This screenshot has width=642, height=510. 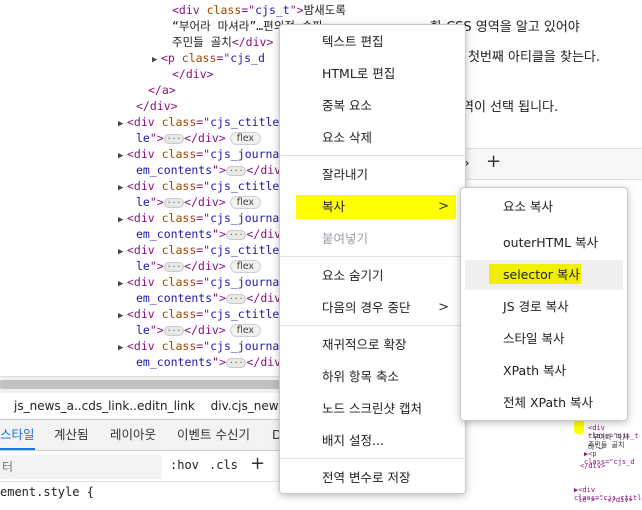 What do you see at coordinates (17, 435) in the screenshot?
I see `tab-styles: 스타일` at bounding box center [17, 435].